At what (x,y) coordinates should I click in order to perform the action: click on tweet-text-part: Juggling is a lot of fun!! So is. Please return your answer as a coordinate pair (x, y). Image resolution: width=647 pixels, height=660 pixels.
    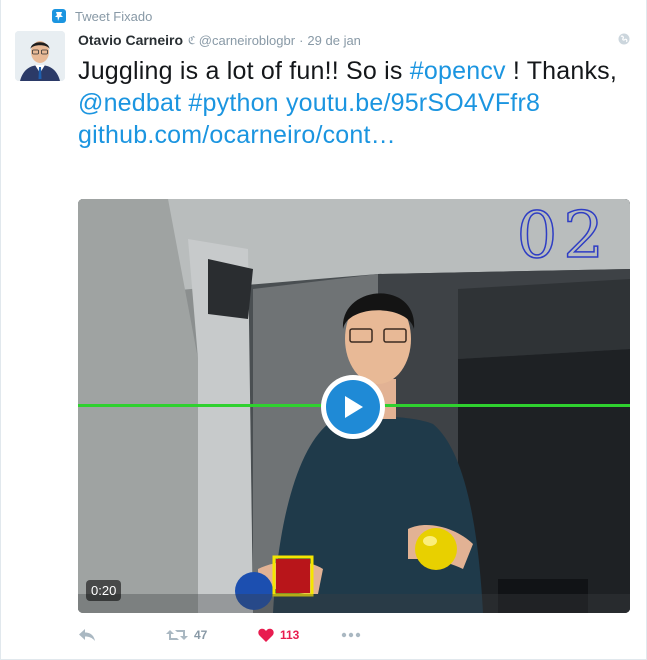
    Looking at the image, I should click on (244, 71).